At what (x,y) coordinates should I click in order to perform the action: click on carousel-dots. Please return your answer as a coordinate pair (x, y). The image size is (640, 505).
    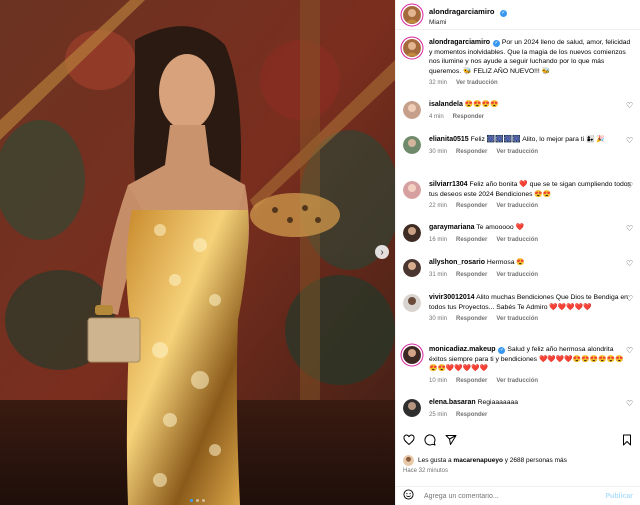
    Looking at the image, I should click on (197, 500).